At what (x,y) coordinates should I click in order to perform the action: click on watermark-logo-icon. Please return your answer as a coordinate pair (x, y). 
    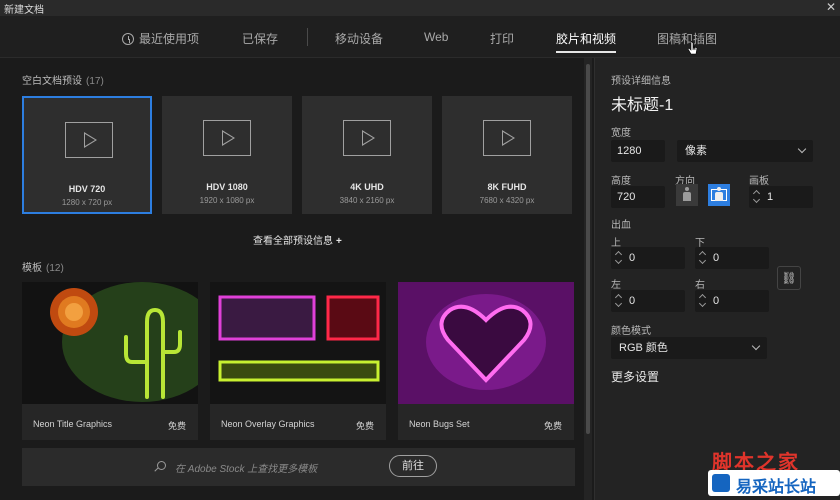
    Looking at the image, I should click on (721, 483).